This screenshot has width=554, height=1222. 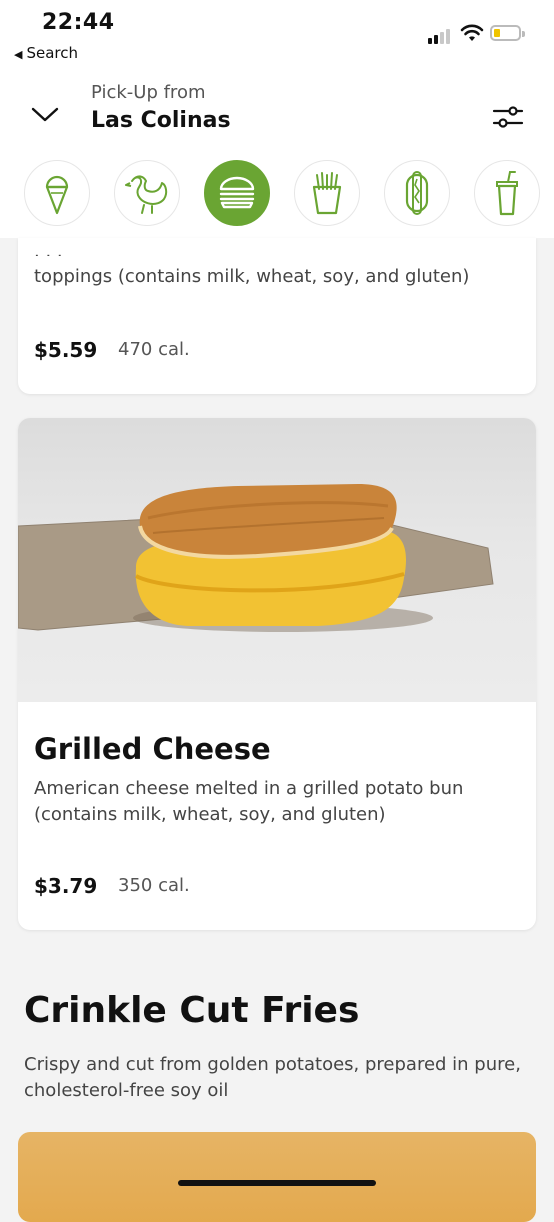 I want to click on category-ice-cream, so click(x=57, y=193).